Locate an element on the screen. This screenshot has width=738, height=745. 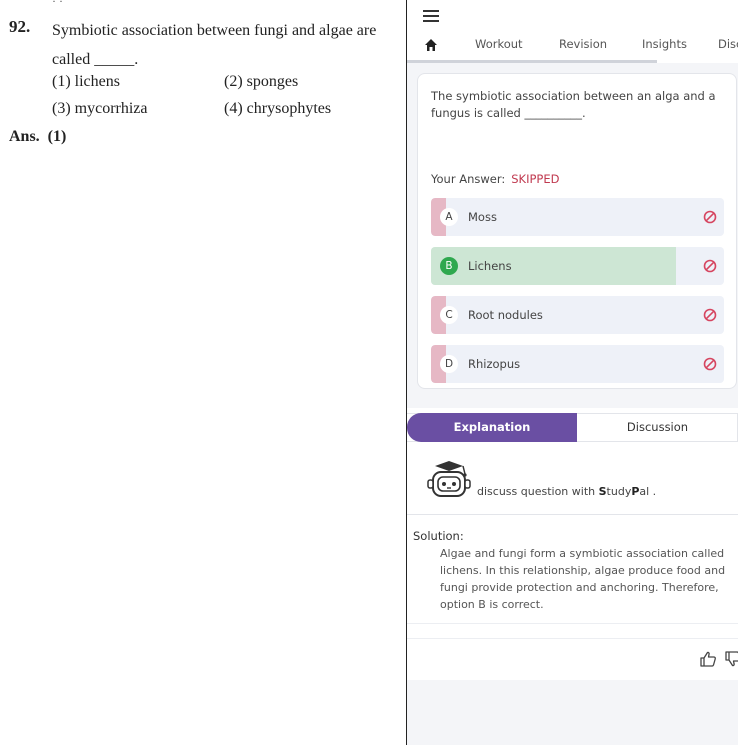
your-answer: Your Answer: SKIPPED is located at coordinates (495, 179).